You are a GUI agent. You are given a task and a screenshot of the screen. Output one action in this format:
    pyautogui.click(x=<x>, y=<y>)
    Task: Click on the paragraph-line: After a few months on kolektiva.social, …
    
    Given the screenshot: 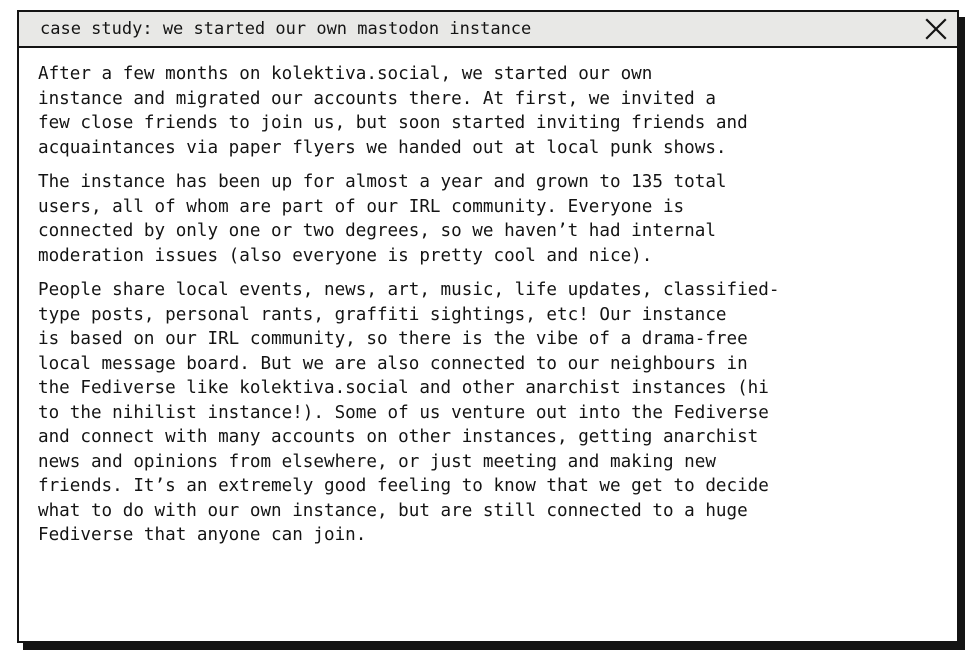 What is the action you would take?
    pyautogui.click(x=345, y=74)
    